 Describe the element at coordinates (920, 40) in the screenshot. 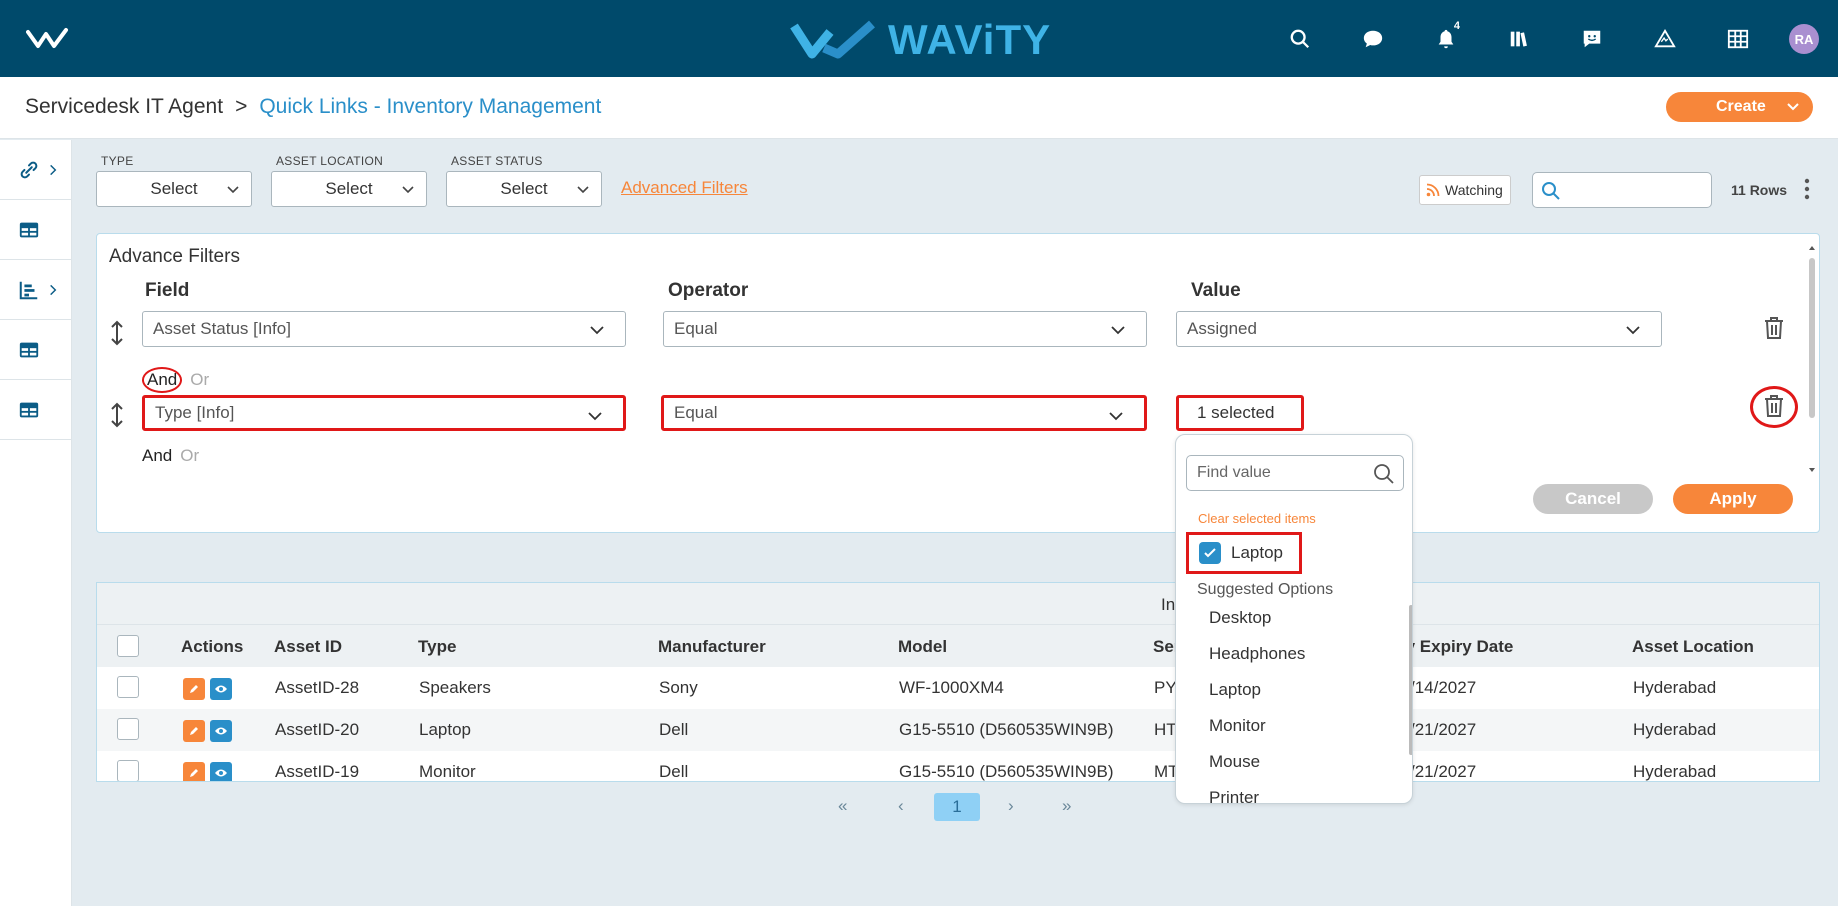

I see `brand-logo: WAViTY` at that location.